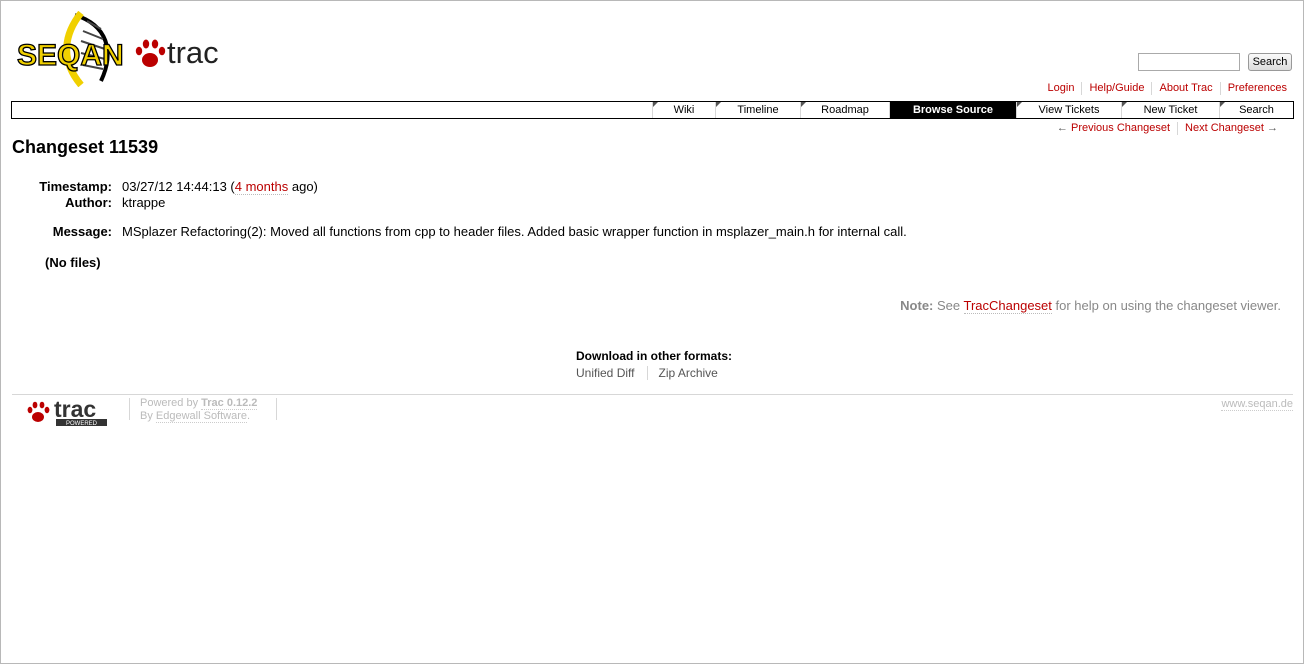 The image size is (1304, 664). Describe the element at coordinates (70, 55) in the screenshot. I see `seqan-wordmark: SEQAN` at that location.